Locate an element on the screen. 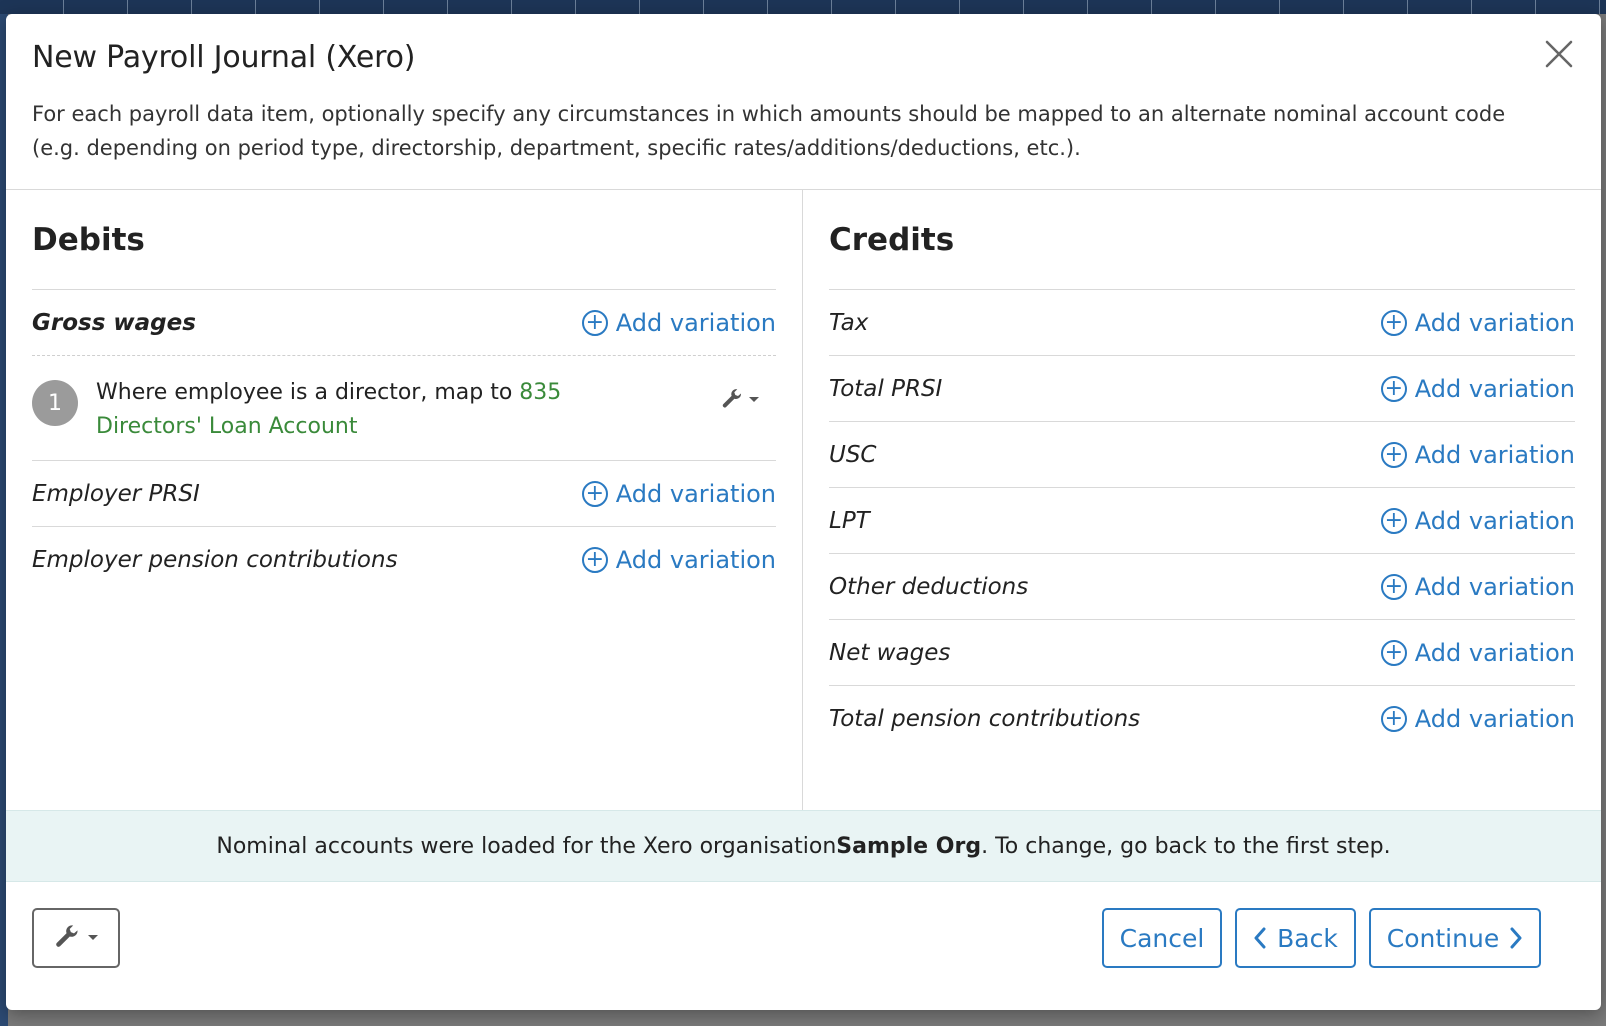  credit-item-usc: USC + Add variation is located at coordinates (1202, 455).